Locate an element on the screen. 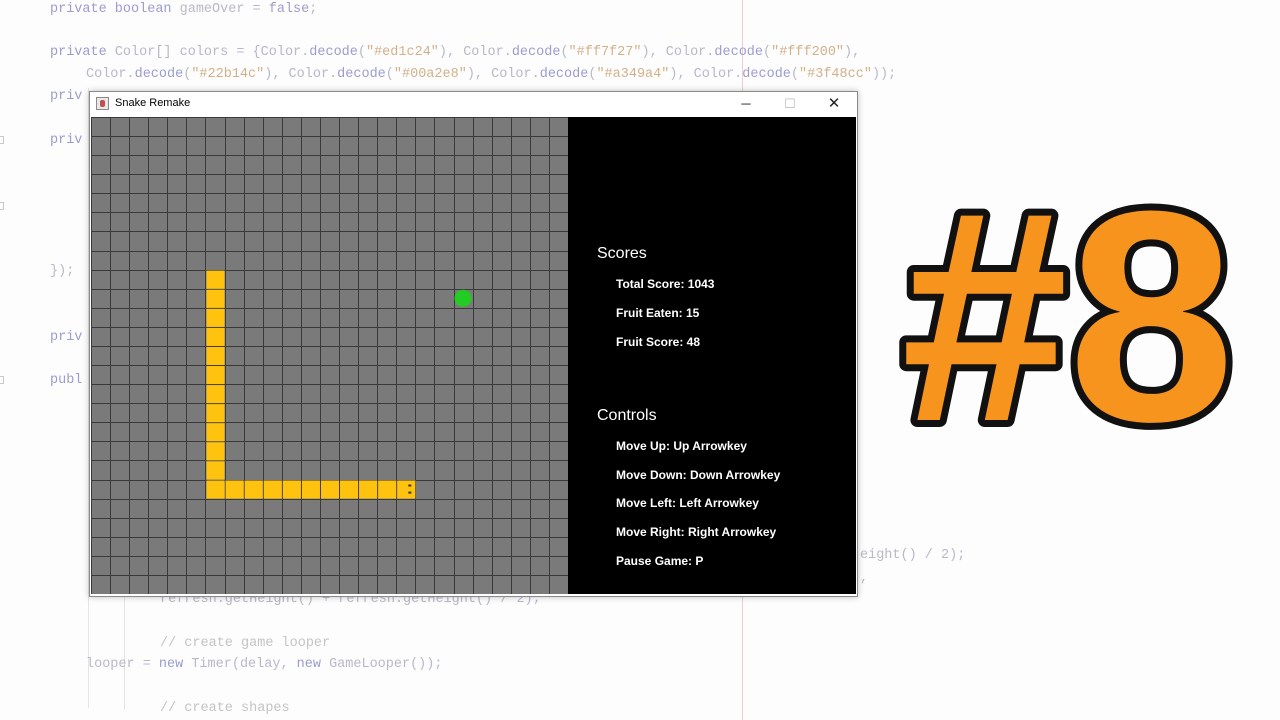 The height and width of the screenshot is (720, 1280). code-token: "#22b14c" is located at coordinates (228, 74).